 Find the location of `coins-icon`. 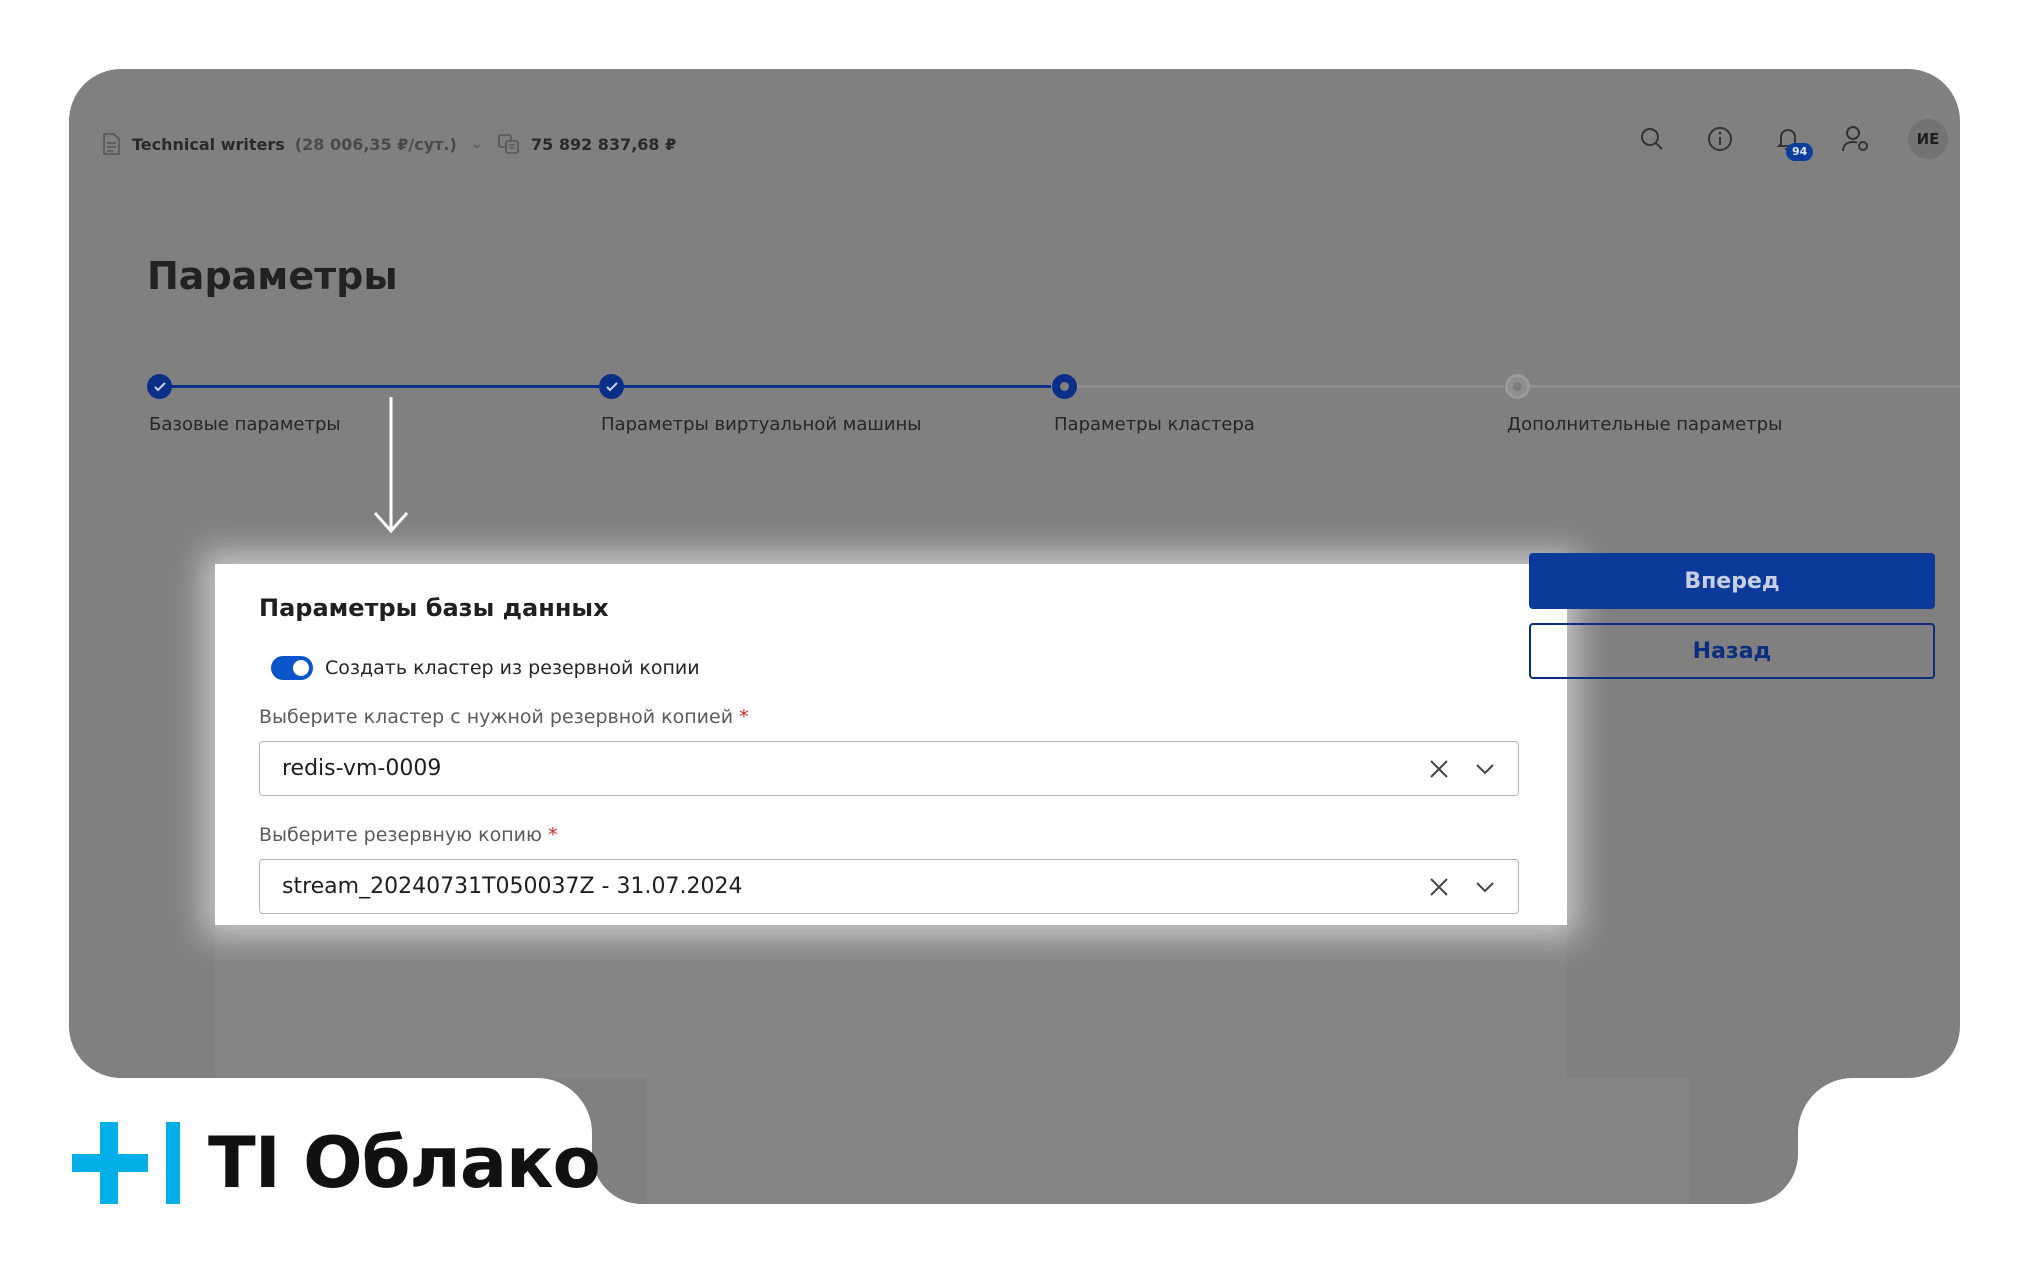

coins-icon is located at coordinates (508, 144).